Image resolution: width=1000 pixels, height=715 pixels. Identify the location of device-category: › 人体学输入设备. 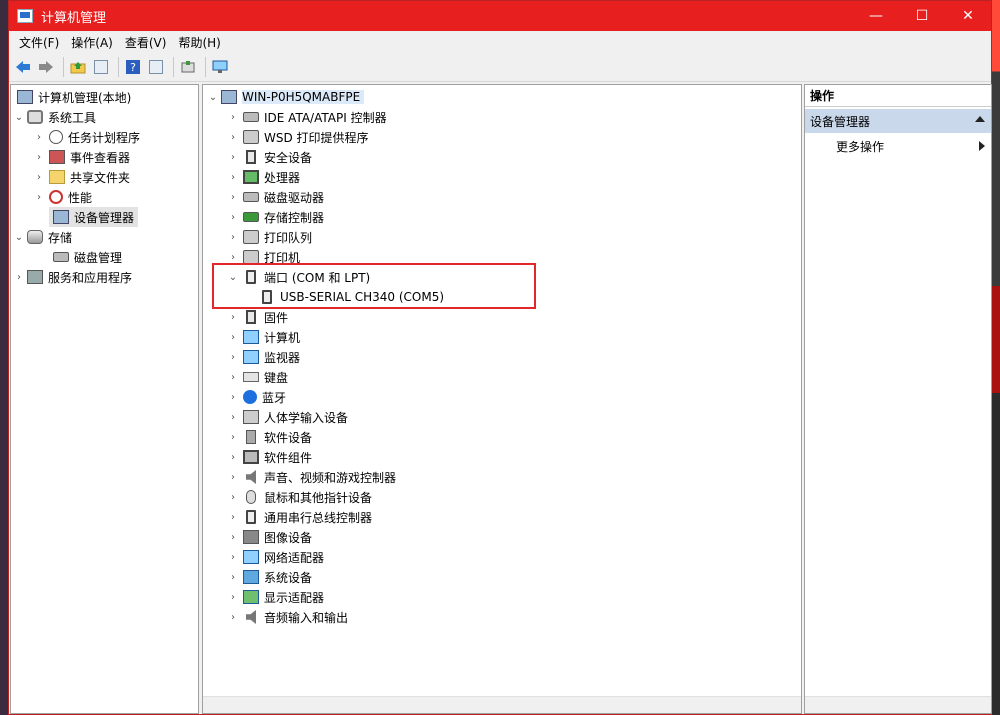
(287, 417).